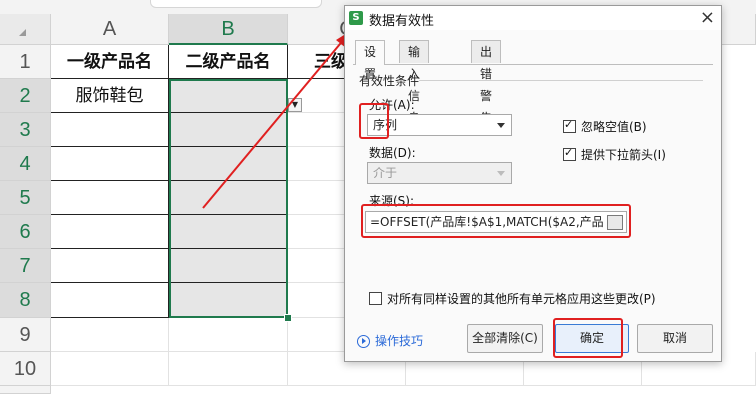  I want to click on clear-all-button: 全部清除(C), so click(505, 338).